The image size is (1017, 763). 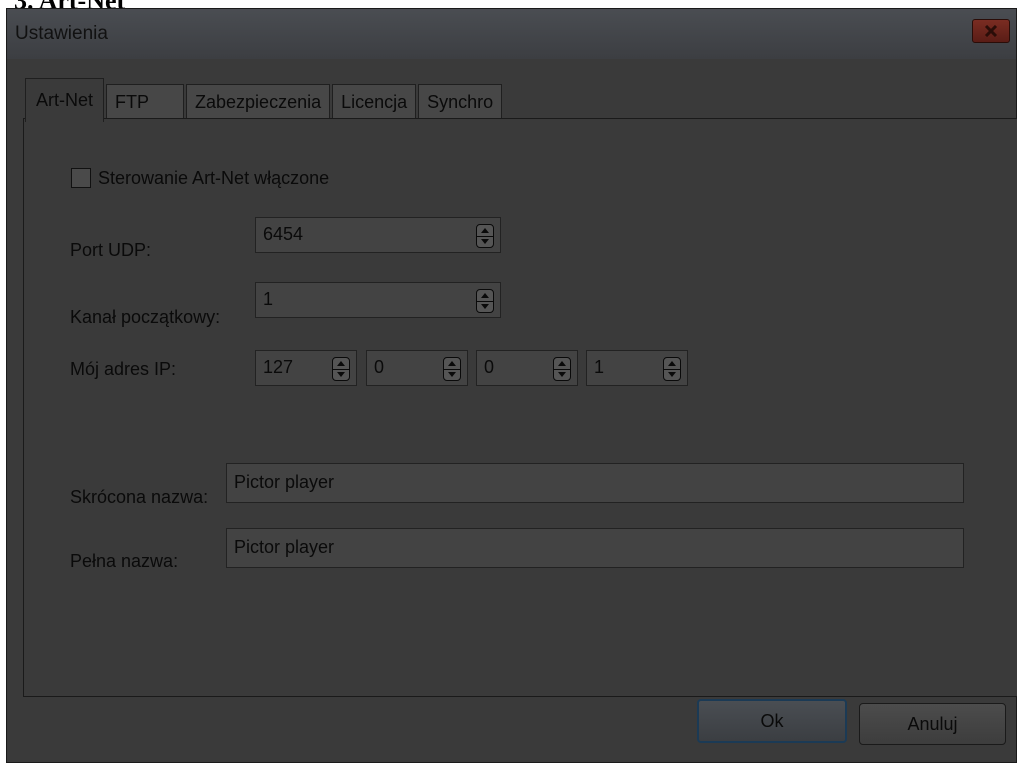 I want to click on start-channel-value: 1, so click(x=268, y=299).